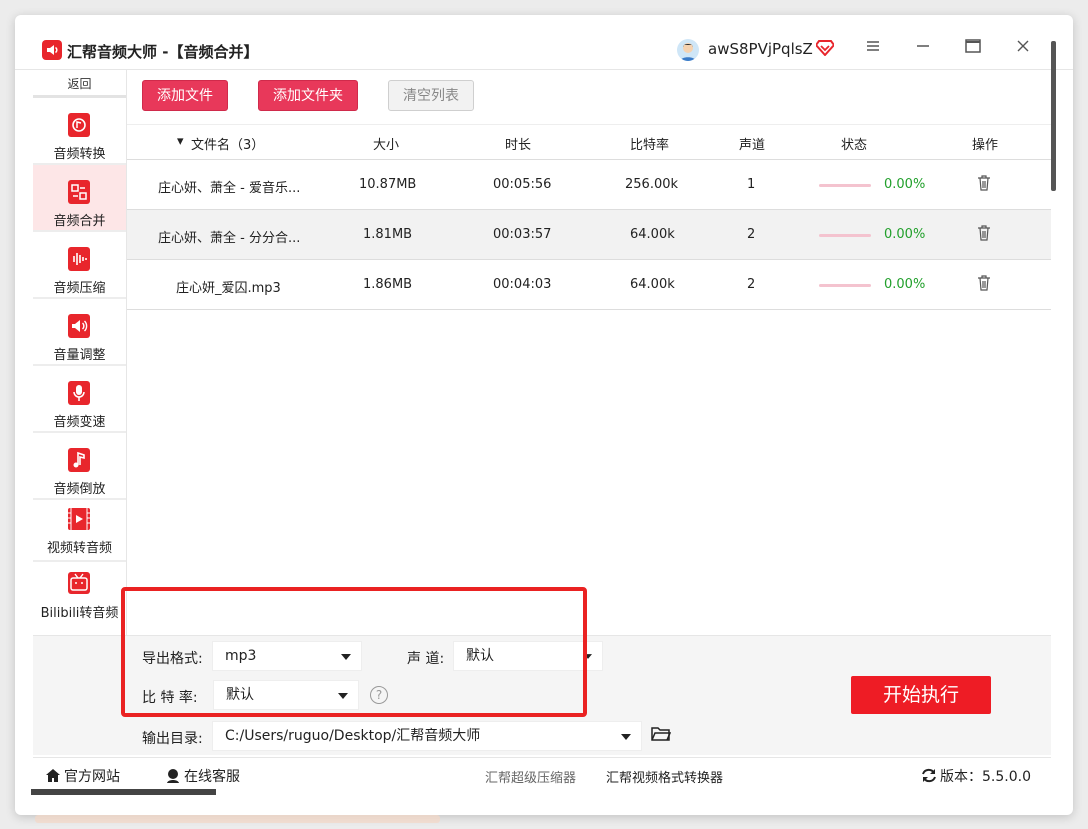 The height and width of the screenshot is (829, 1088). Describe the element at coordinates (661, 736) in the screenshot. I see `folder-icon` at that location.